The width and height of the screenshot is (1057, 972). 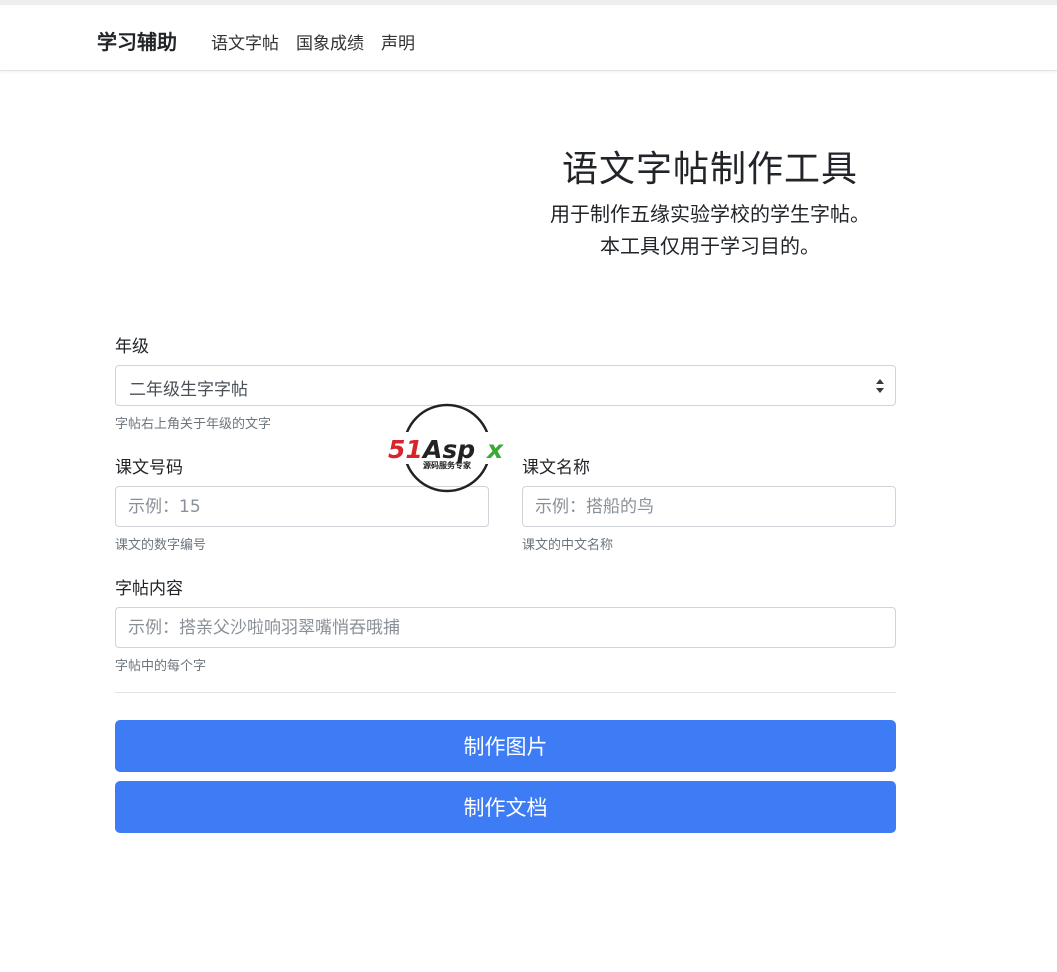 I want to click on lesson-name-input, so click(x=709, y=506).